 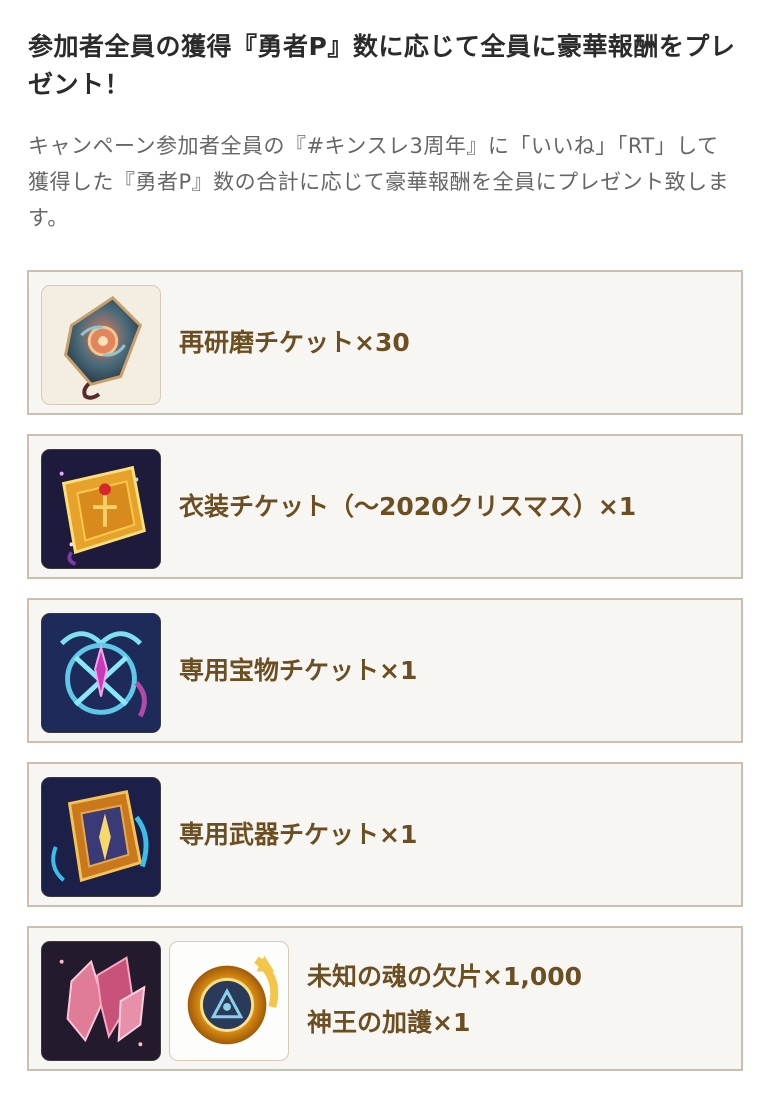 What do you see at coordinates (298, 670) in the screenshot?
I see `reward-label: 専用宝物チケット×1` at bounding box center [298, 670].